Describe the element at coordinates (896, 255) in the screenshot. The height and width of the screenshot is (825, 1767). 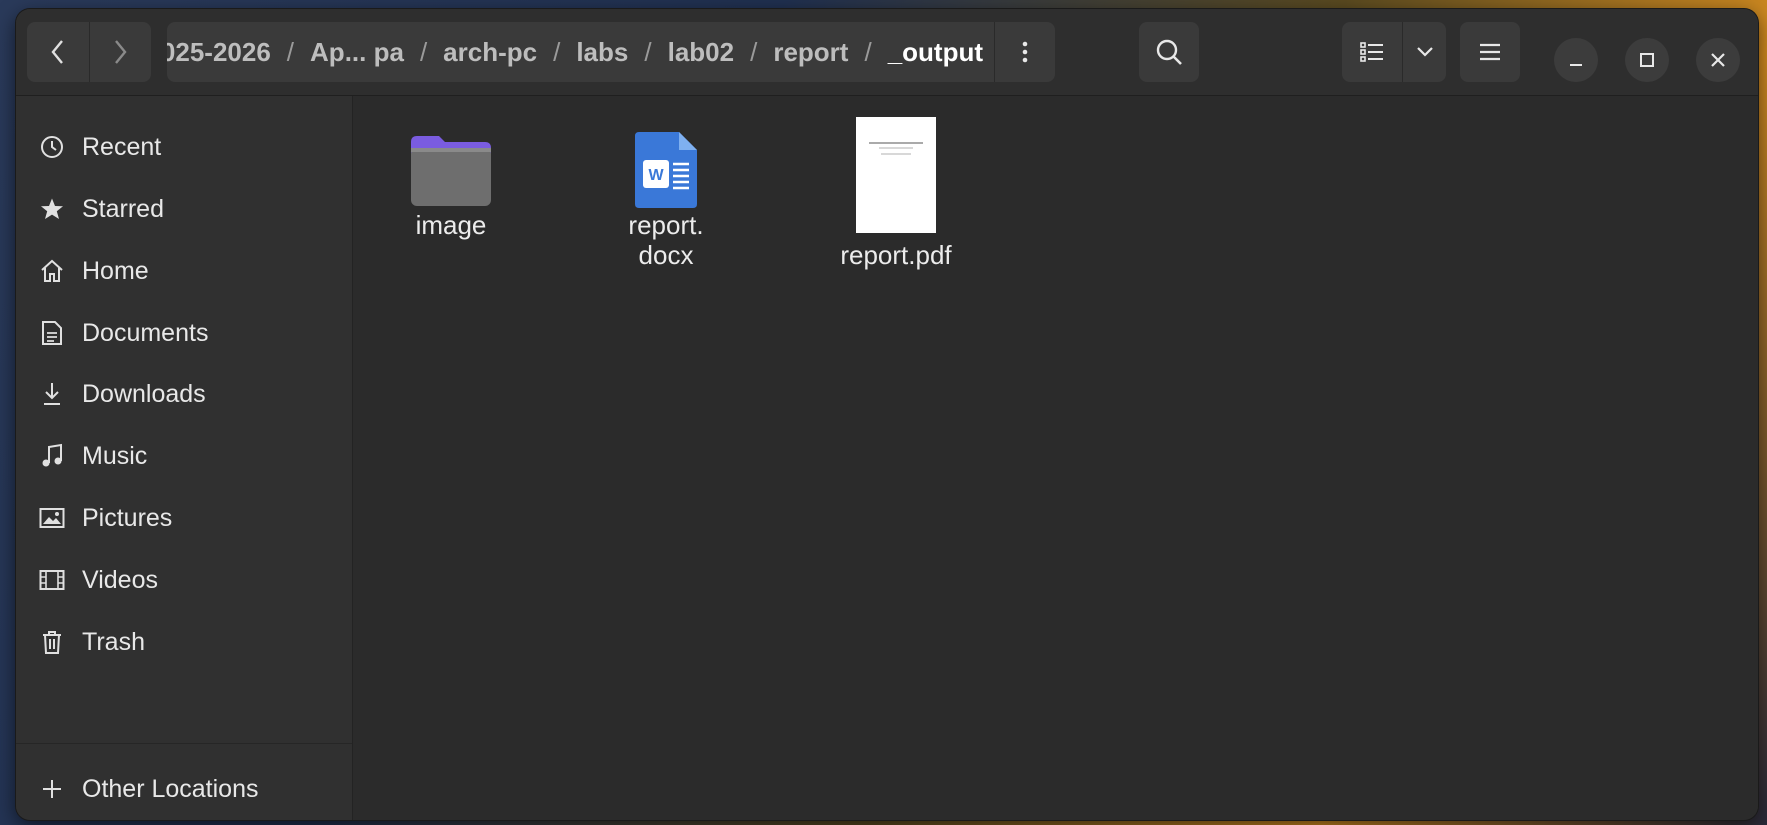
I see `file-name: report.pdf` at that location.